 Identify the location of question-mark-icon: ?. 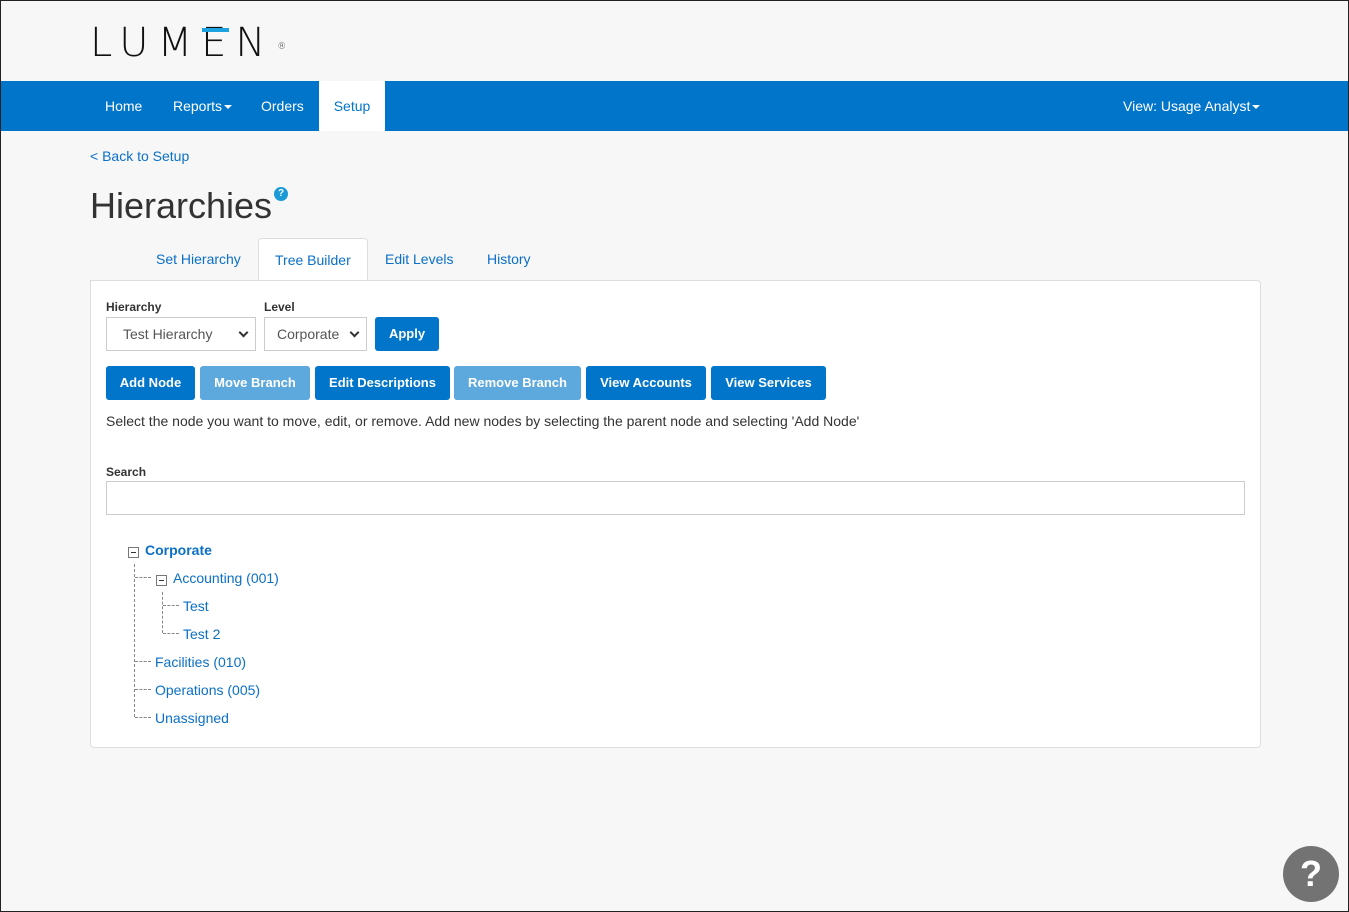
(1311, 873).